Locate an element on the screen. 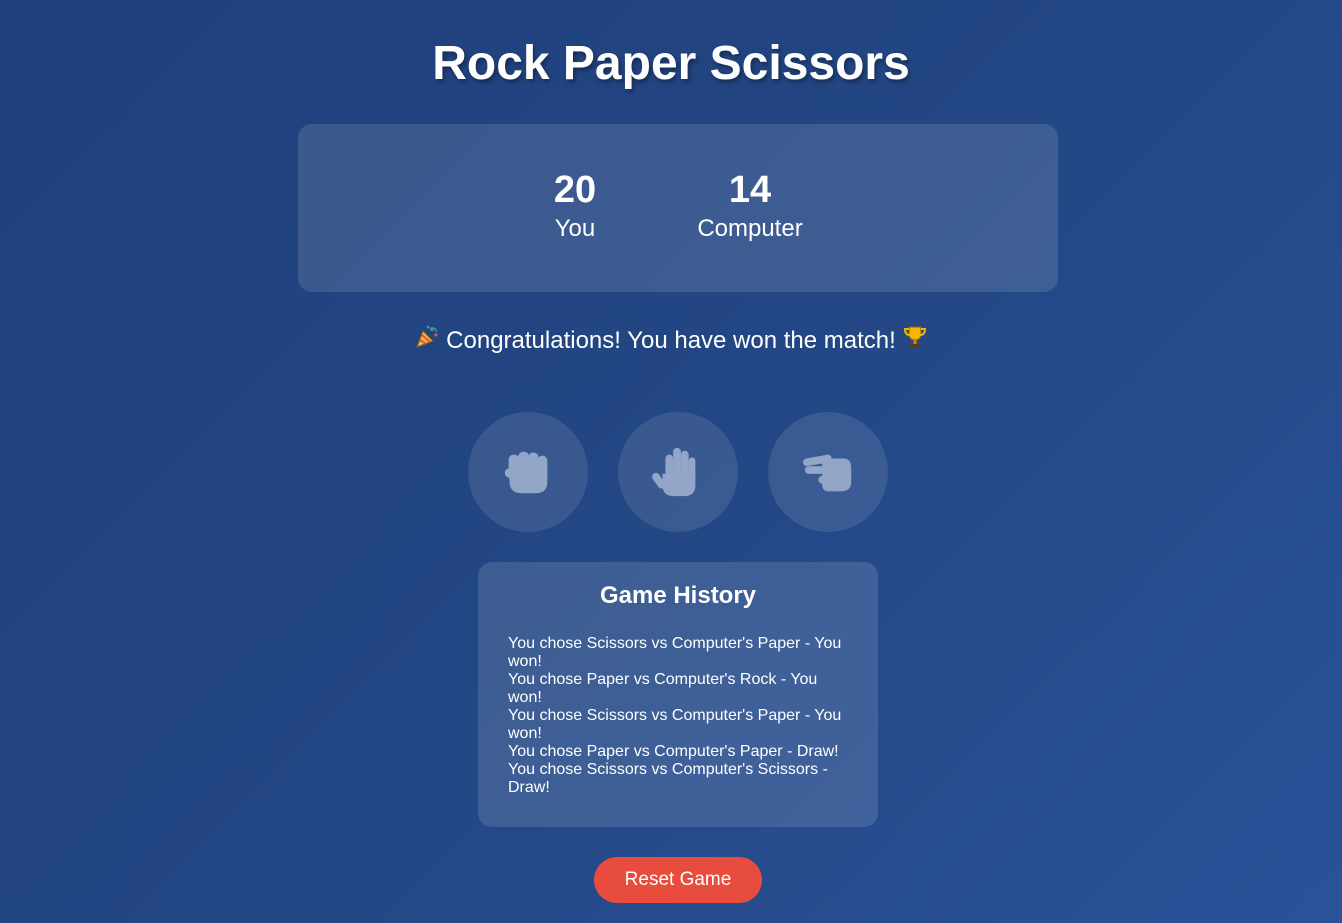 The width and height of the screenshot is (1342, 923). paper-button is located at coordinates (678, 472).